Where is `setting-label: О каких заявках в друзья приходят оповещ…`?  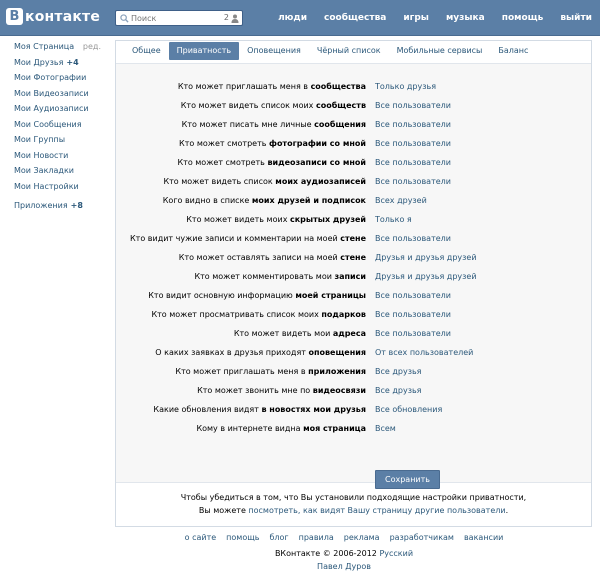
setting-label: О каких заявках в друзья приходят оповещ… is located at coordinates (260, 352).